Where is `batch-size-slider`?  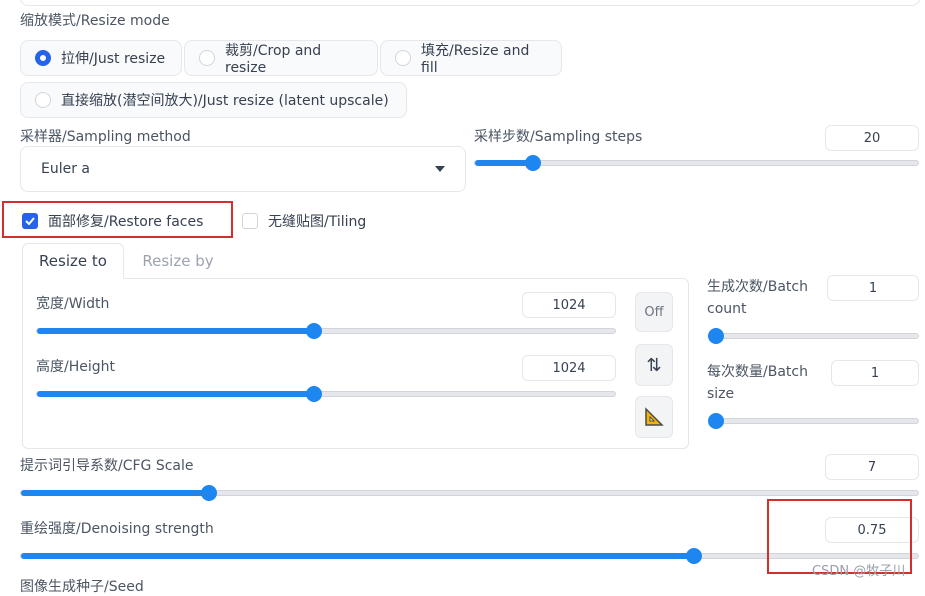
batch-size-slider is located at coordinates (813, 421).